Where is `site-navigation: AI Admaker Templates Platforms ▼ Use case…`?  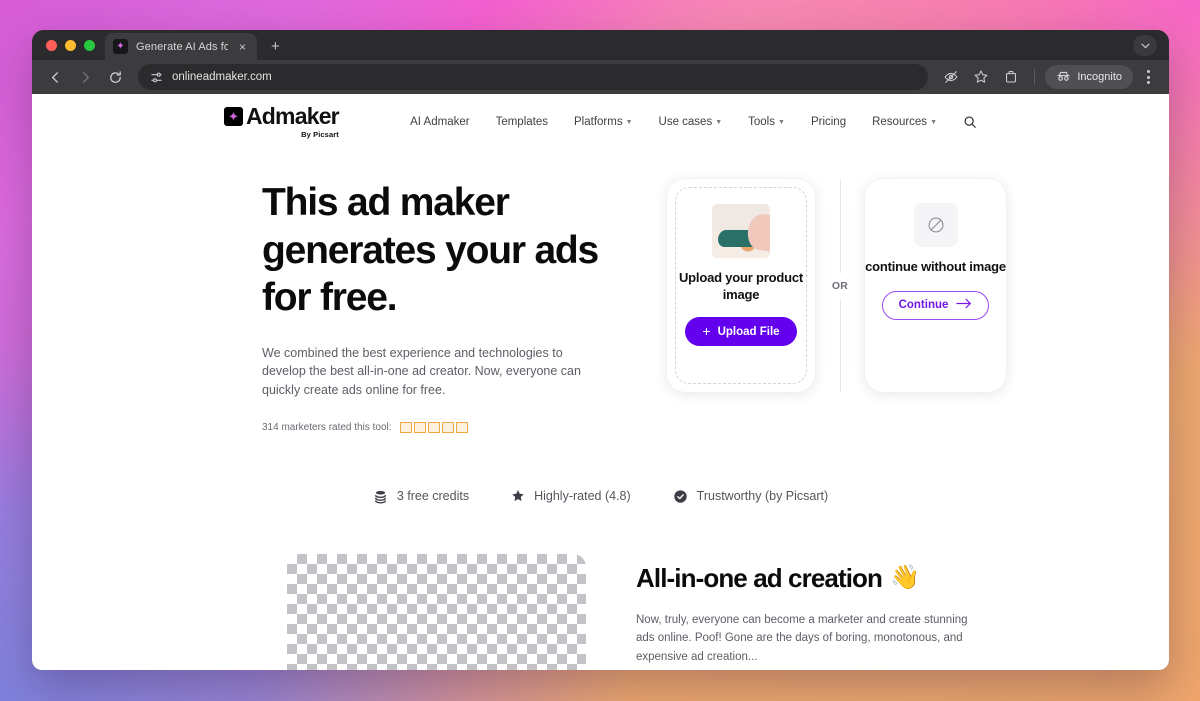 site-navigation: AI Admaker Templates Platforms ▼ Use case… is located at coordinates (693, 122).